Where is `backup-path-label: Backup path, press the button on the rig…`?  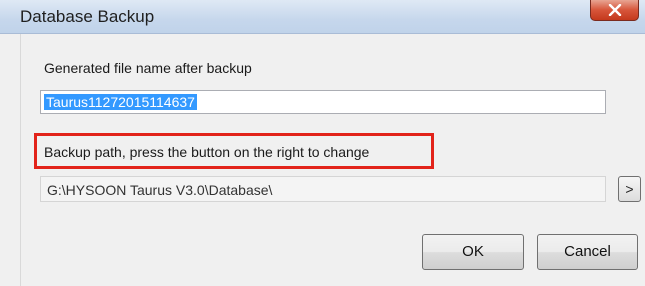 backup-path-label: Backup path, press the button on the rig… is located at coordinates (207, 152).